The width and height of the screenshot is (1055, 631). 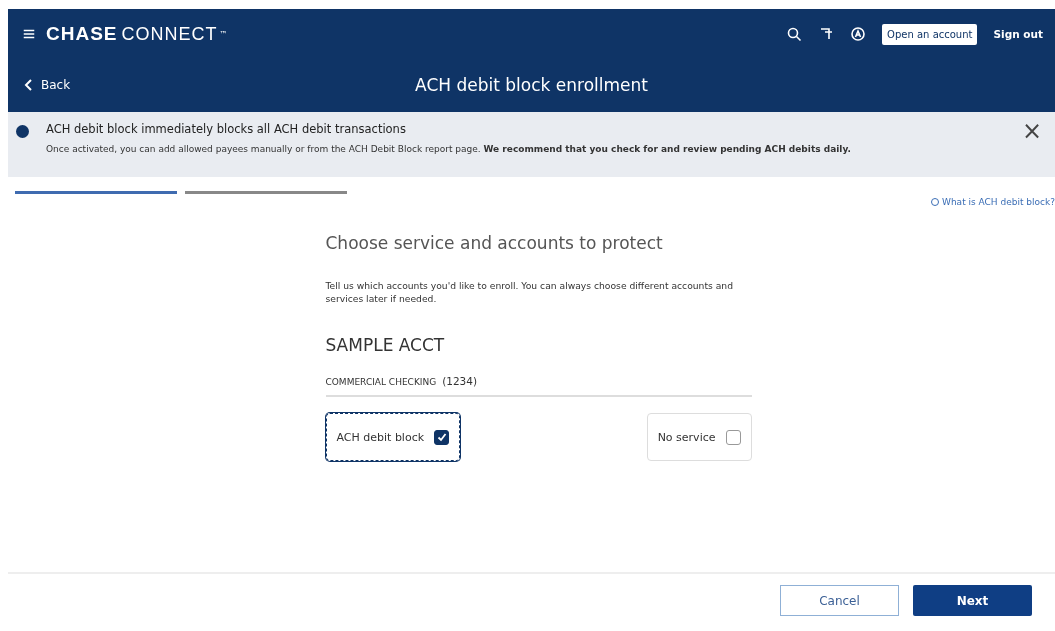 What do you see at coordinates (29, 34) in the screenshot?
I see `menu-icon` at bounding box center [29, 34].